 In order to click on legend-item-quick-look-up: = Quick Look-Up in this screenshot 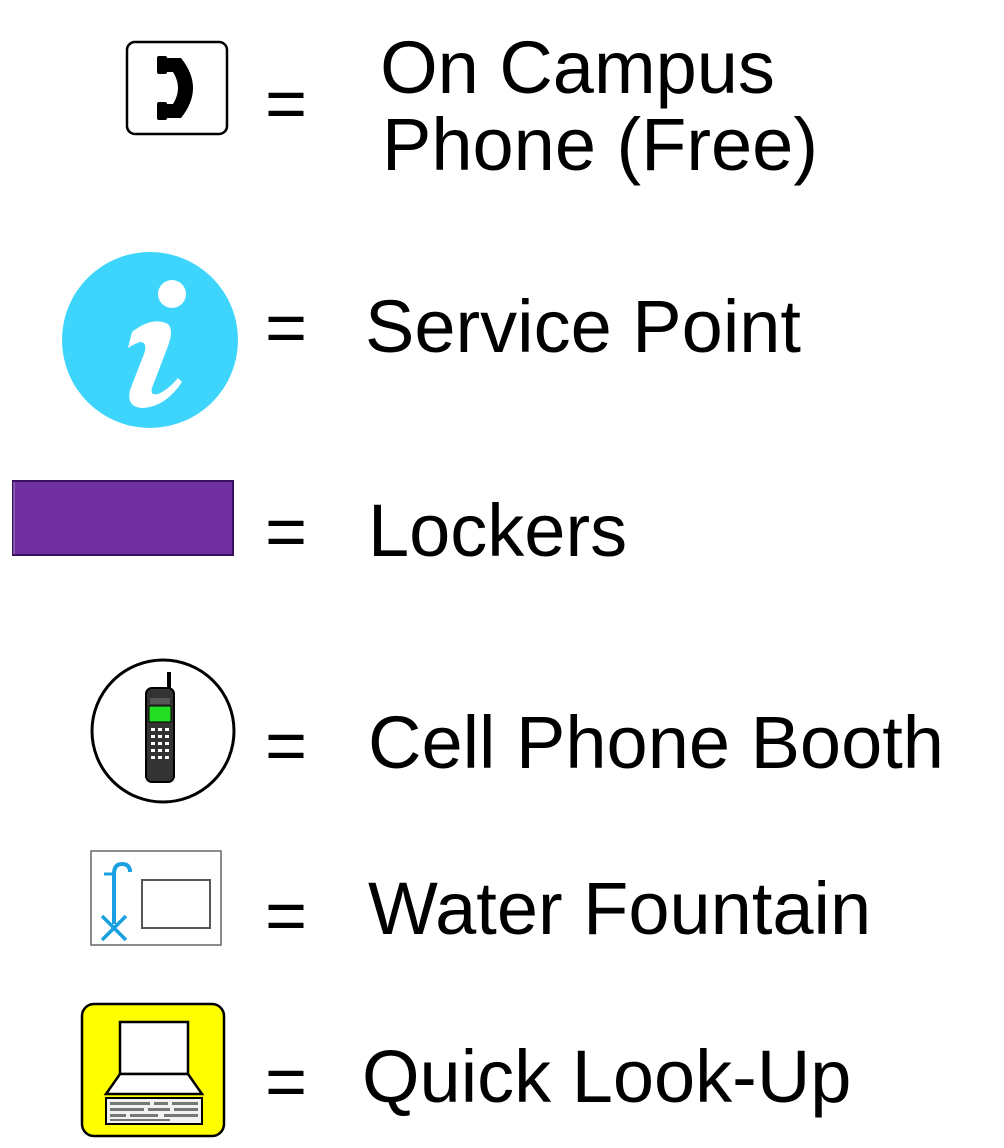, I will do `click(502, 1069)`.